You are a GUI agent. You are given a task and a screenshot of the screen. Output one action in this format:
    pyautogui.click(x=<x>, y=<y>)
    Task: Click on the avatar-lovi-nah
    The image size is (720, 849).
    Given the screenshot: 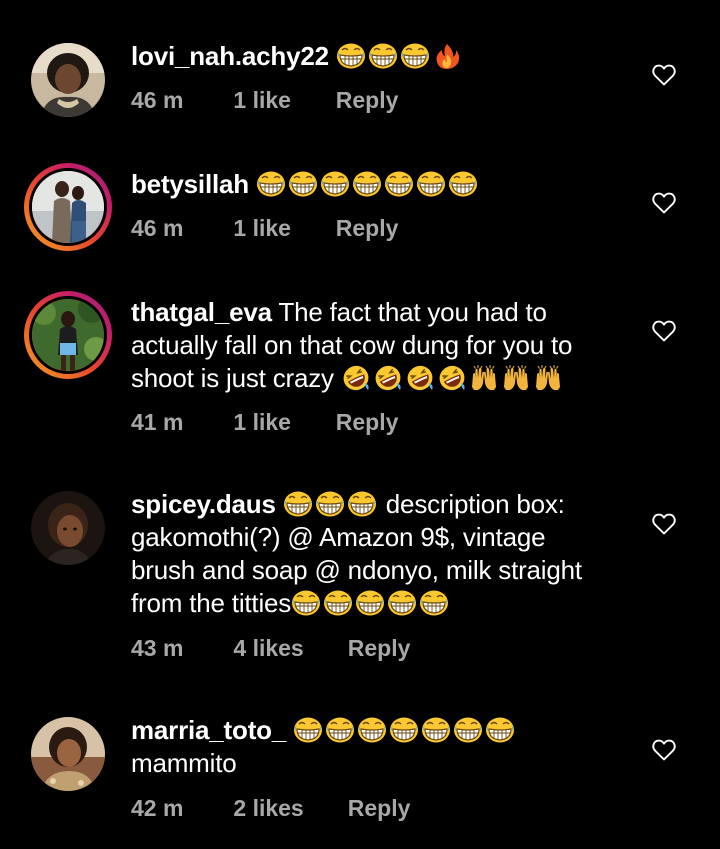 What is the action you would take?
    pyautogui.click(x=68, y=80)
    